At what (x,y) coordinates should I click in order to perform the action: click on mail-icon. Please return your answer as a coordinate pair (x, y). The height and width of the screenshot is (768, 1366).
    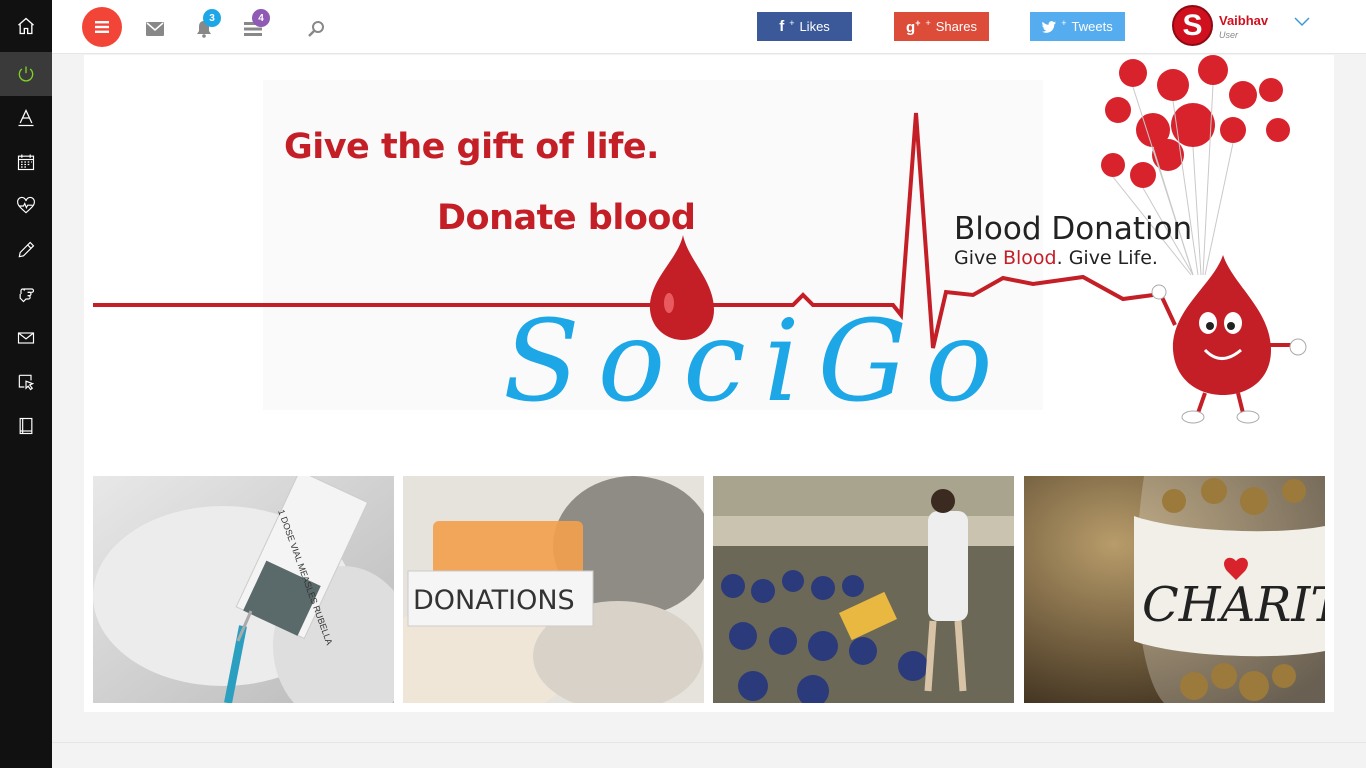
    Looking at the image, I should click on (26, 338).